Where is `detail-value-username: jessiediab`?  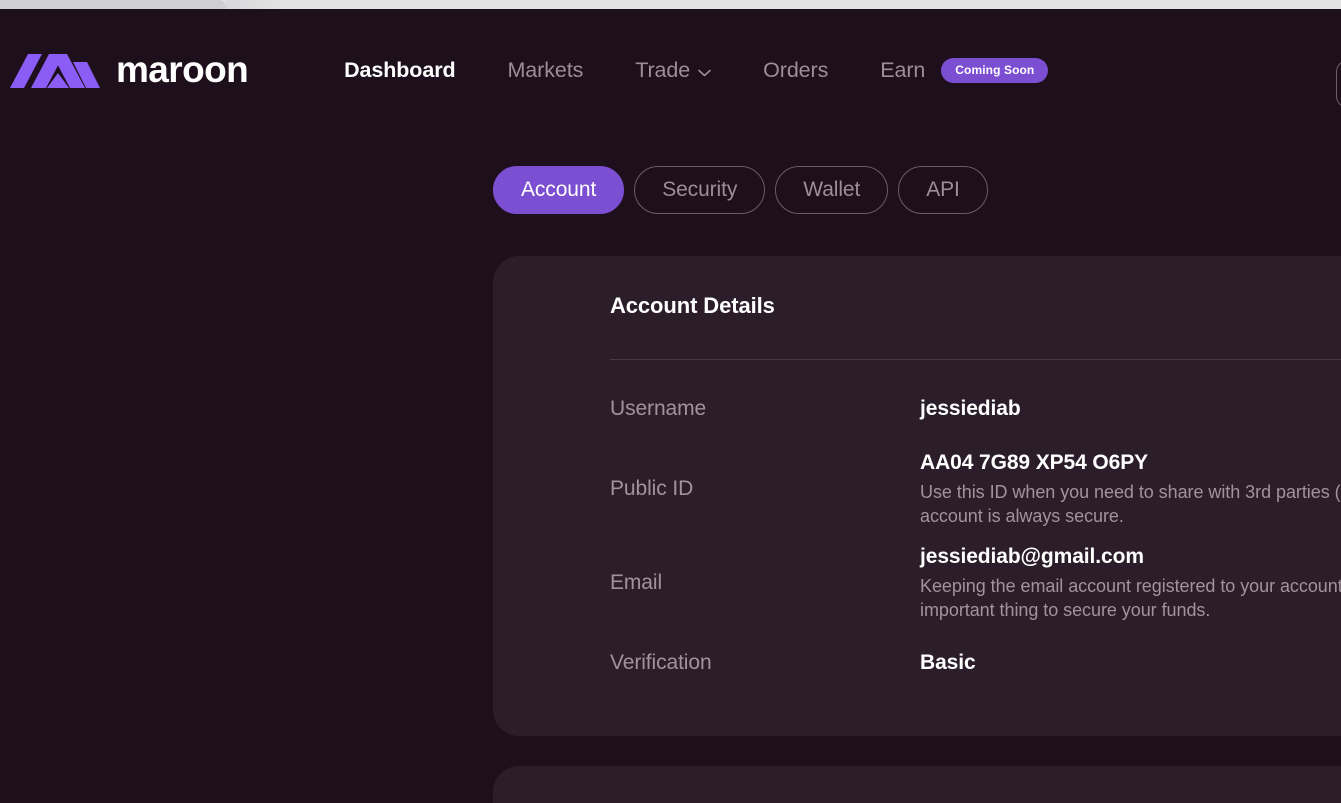 detail-value-username: jessiediab is located at coordinates (970, 408).